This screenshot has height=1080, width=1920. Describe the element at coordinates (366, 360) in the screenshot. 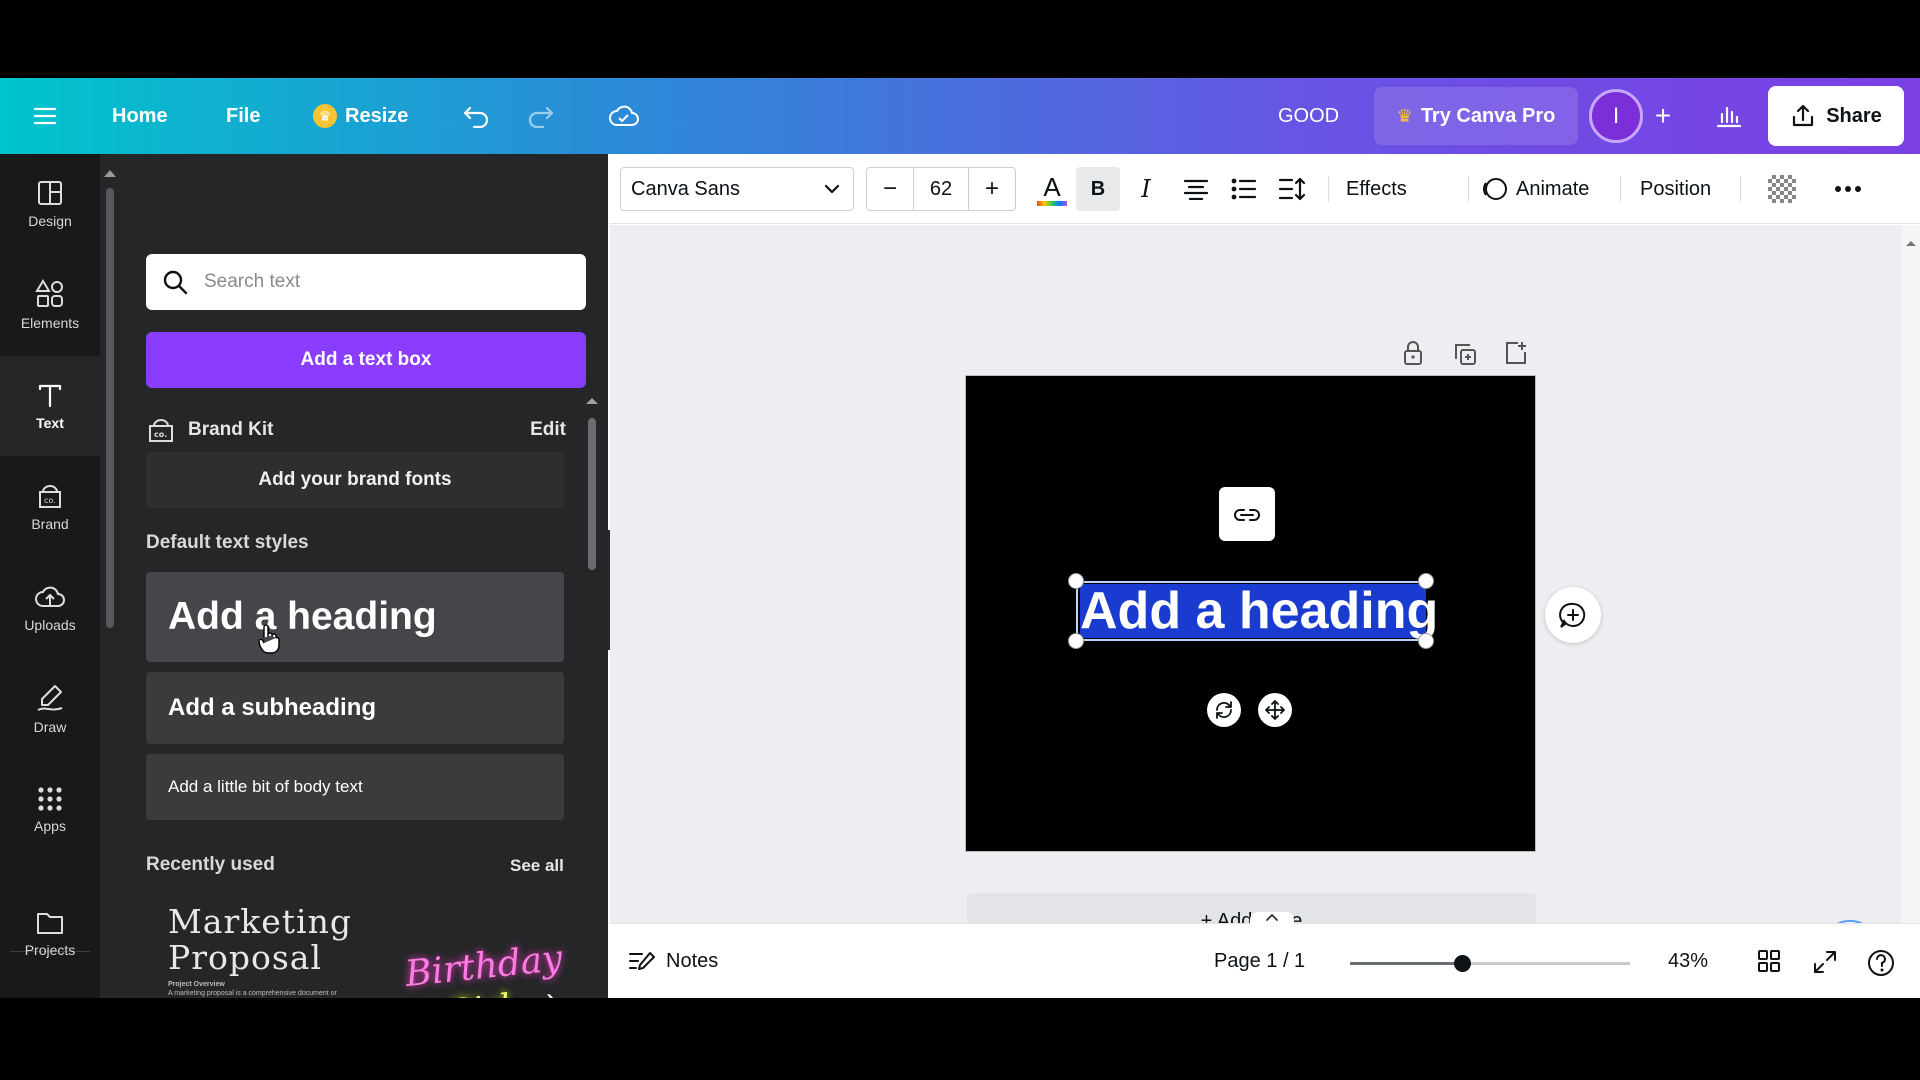

I see `add-text-box-button: Add a text box` at that location.